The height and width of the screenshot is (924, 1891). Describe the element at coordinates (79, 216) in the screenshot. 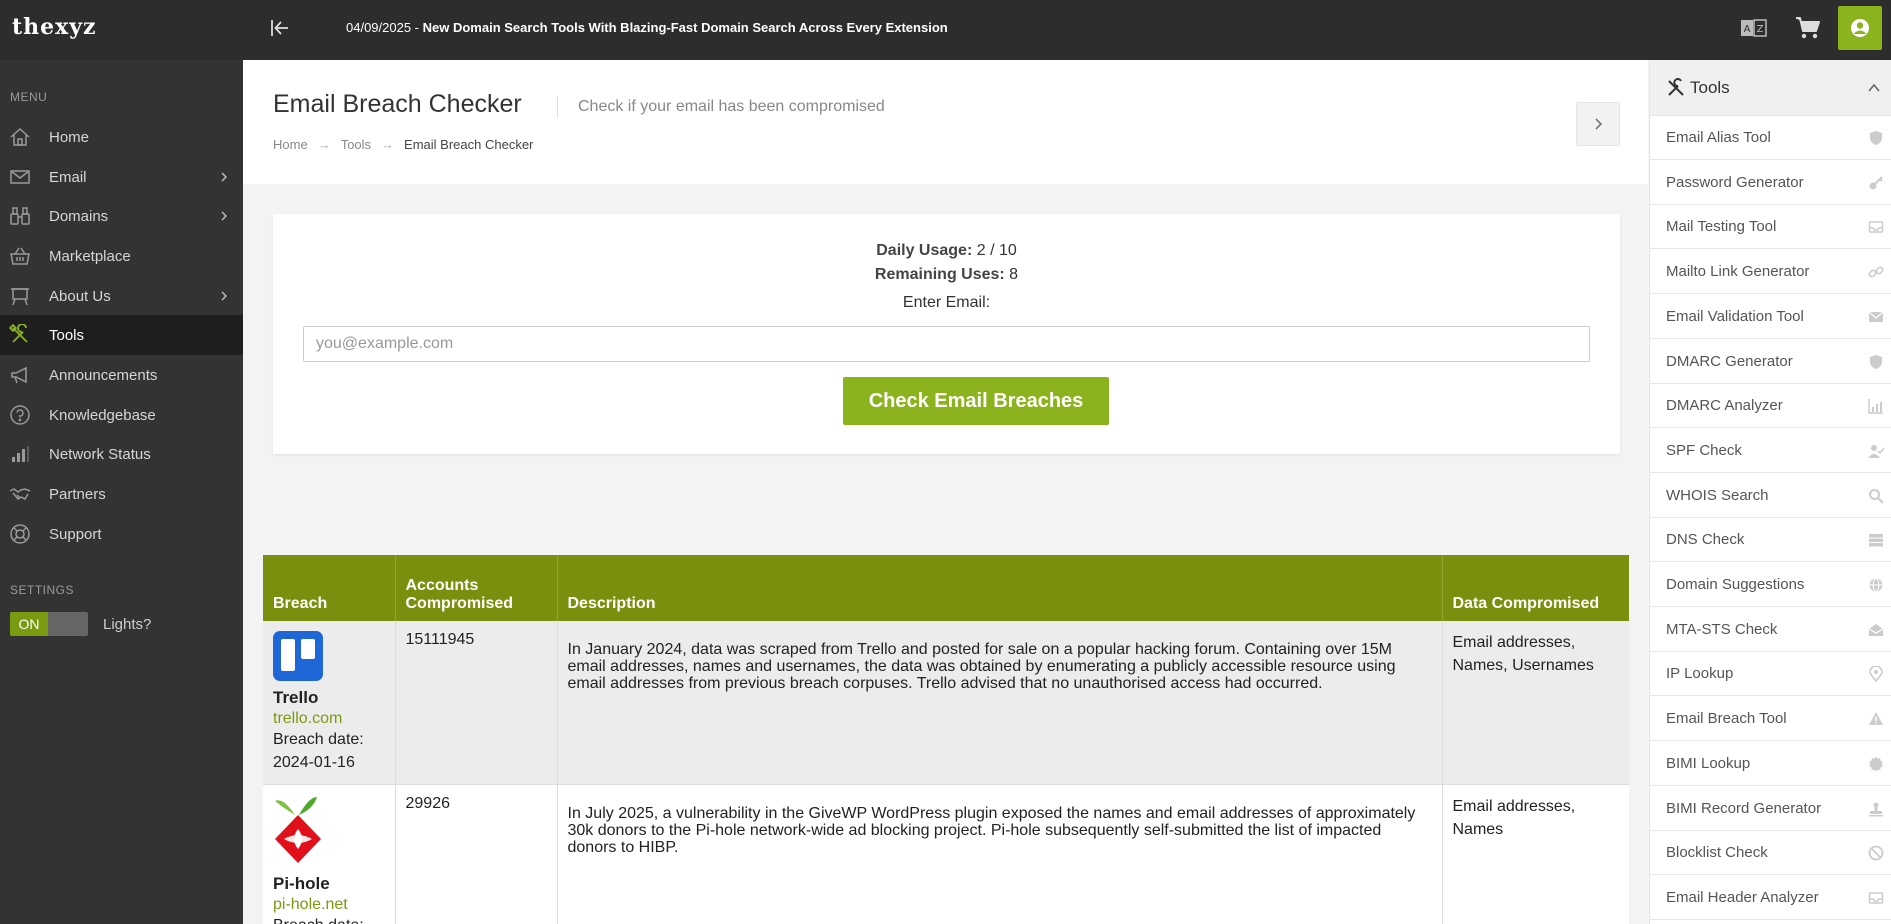

I see `sidebar-item-label: Domains` at that location.